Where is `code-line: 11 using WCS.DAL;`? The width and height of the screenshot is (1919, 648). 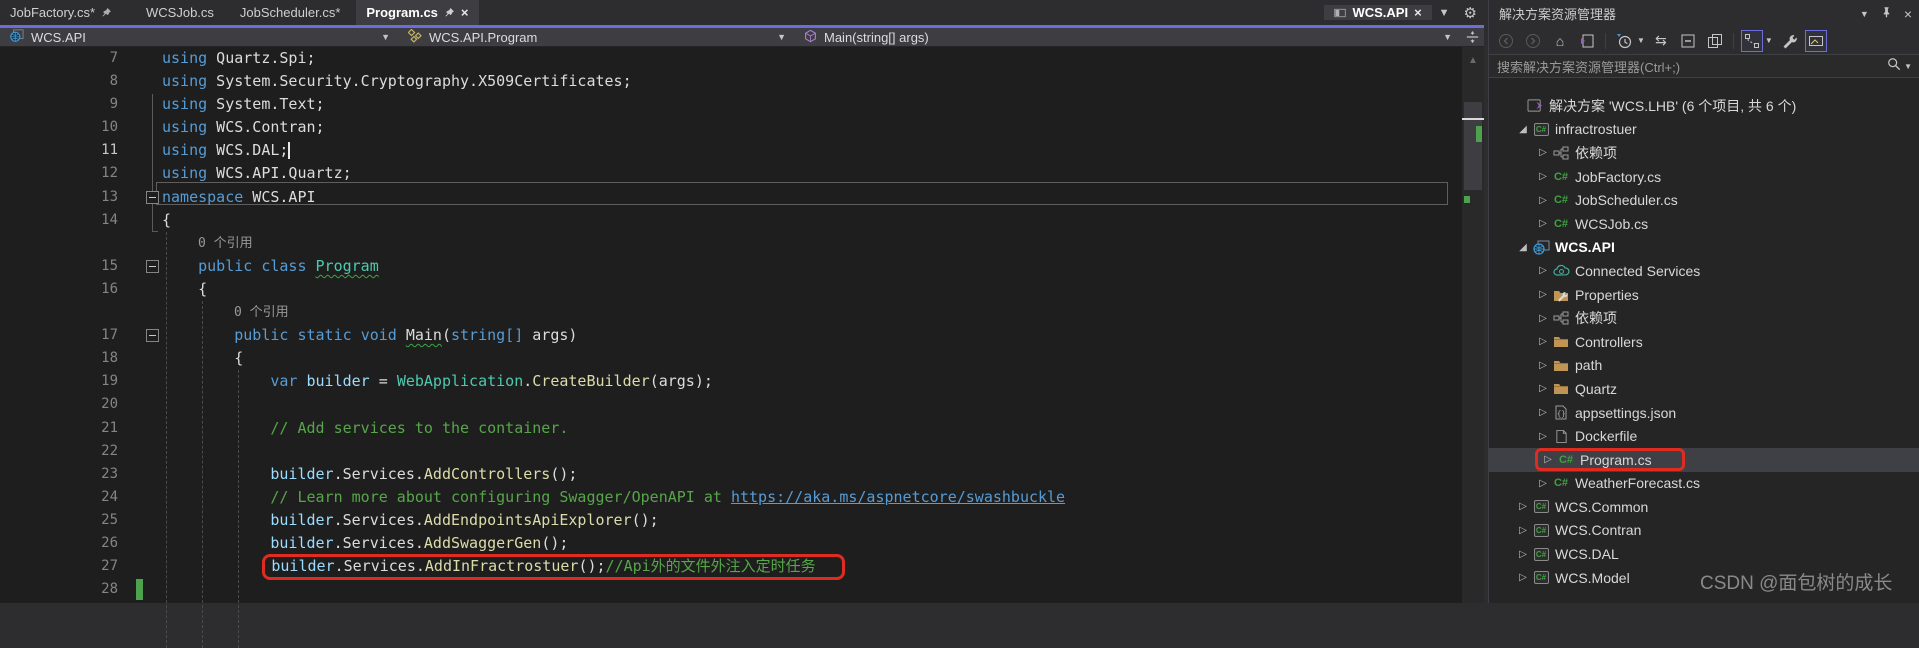 code-line: 11 using WCS.DAL; is located at coordinates (731, 150).